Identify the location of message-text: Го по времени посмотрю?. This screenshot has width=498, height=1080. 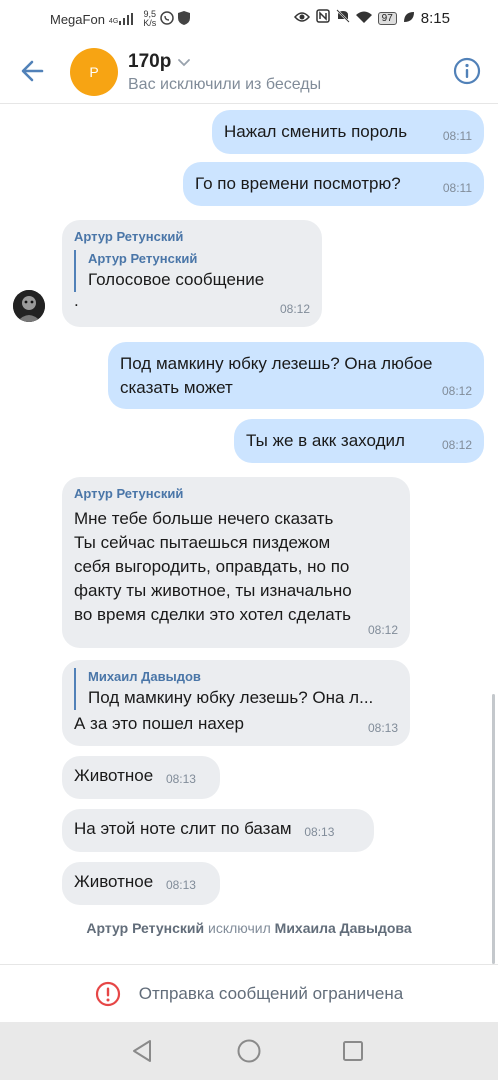
(298, 183).